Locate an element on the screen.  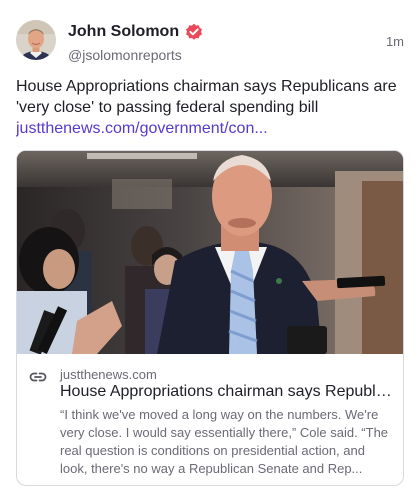
author-handle: @jsolomonreports is located at coordinates (135, 55).